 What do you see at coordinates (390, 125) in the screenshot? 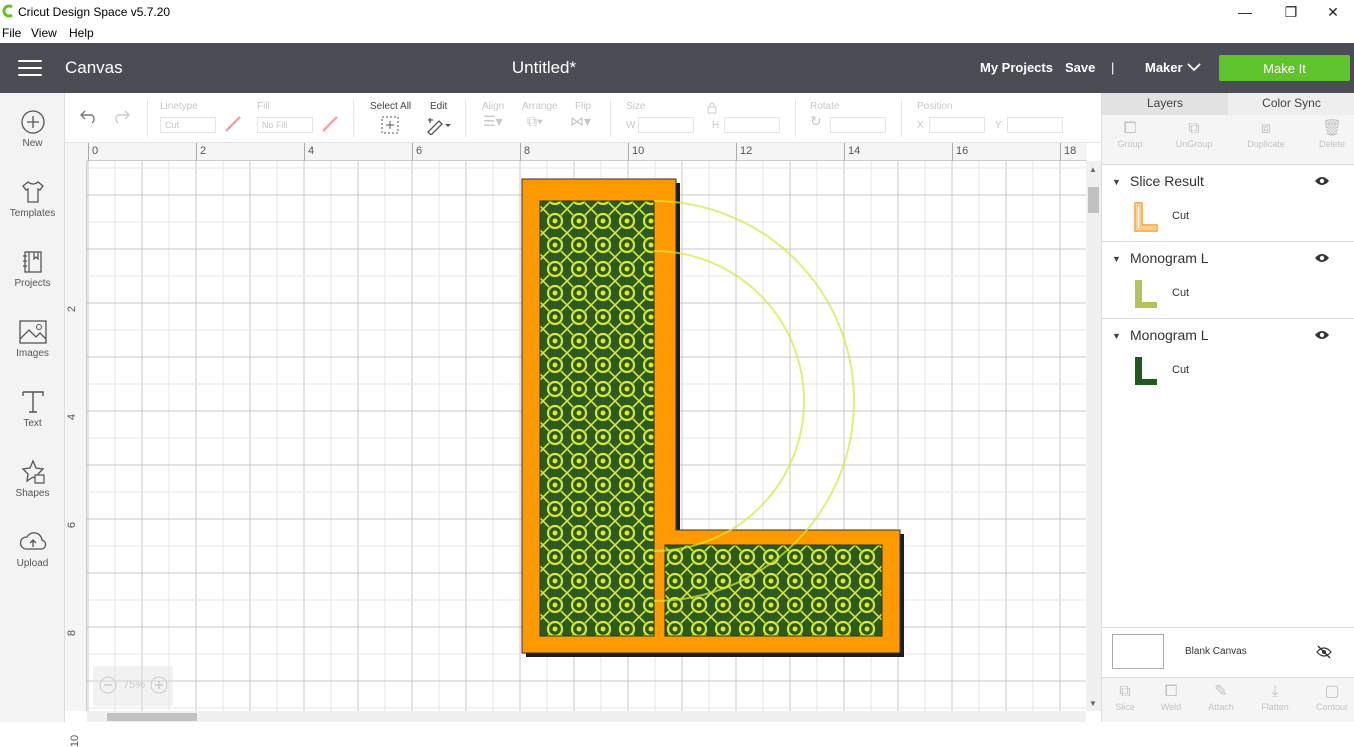
I see `select-all-icon` at bounding box center [390, 125].